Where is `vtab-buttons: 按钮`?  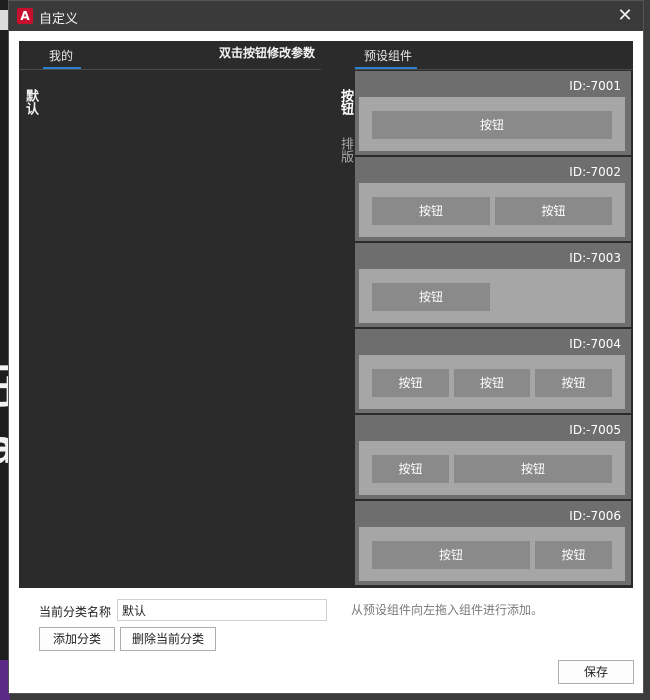 vtab-buttons: 按钮 is located at coordinates (345, 102).